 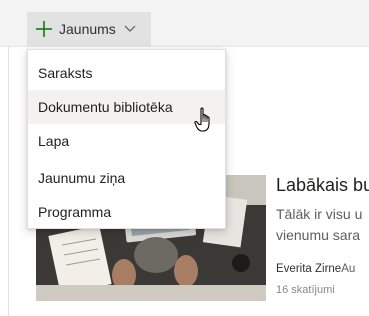 What do you see at coordinates (184, 23) in the screenshot?
I see `command-bar: Jaunums` at bounding box center [184, 23].